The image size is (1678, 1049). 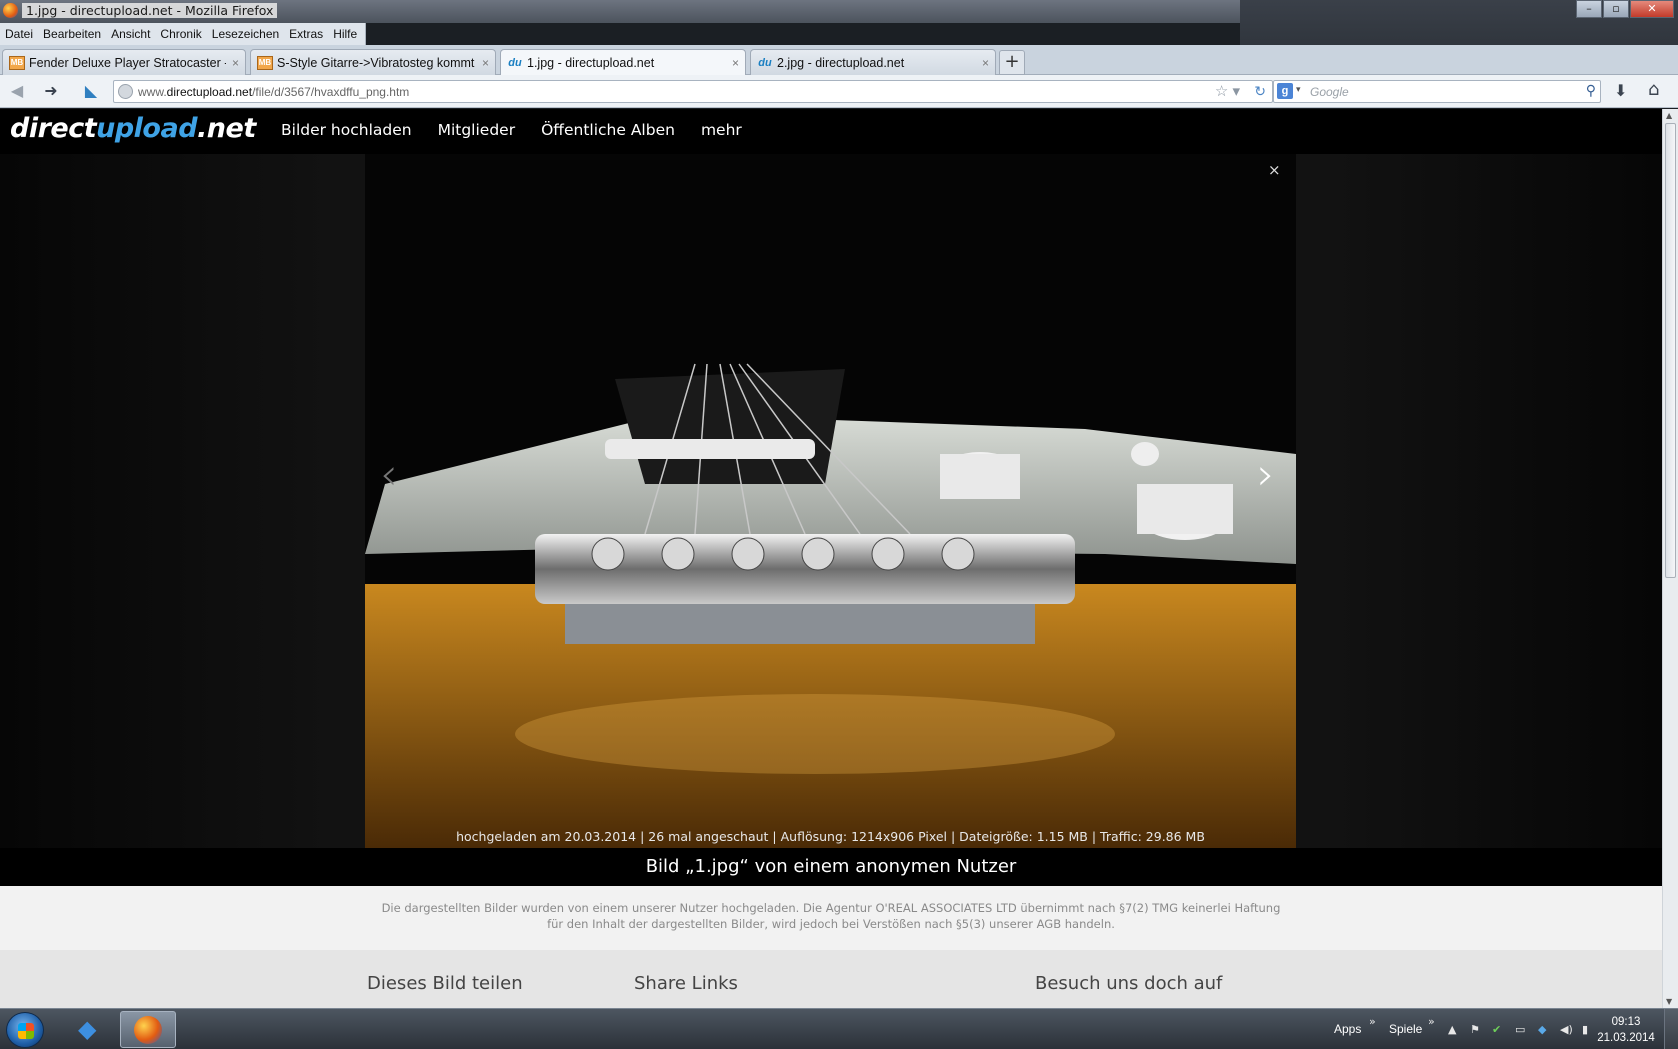 What do you see at coordinates (1669, 115) in the screenshot?
I see `scroll-up-icon: ▲` at bounding box center [1669, 115].